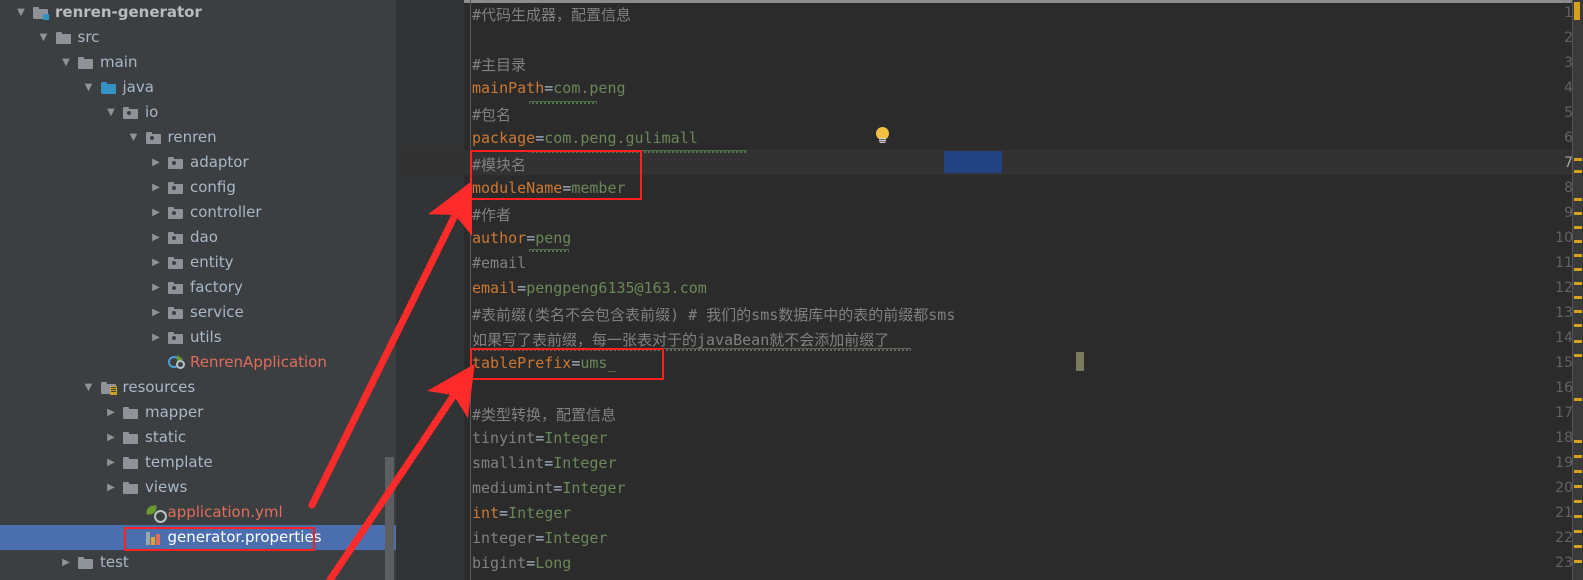 The width and height of the screenshot is (1583, 580). Describe the element at coordinates (521, 513) in the screenshot. I see `code-line: int=Integer` at that location.